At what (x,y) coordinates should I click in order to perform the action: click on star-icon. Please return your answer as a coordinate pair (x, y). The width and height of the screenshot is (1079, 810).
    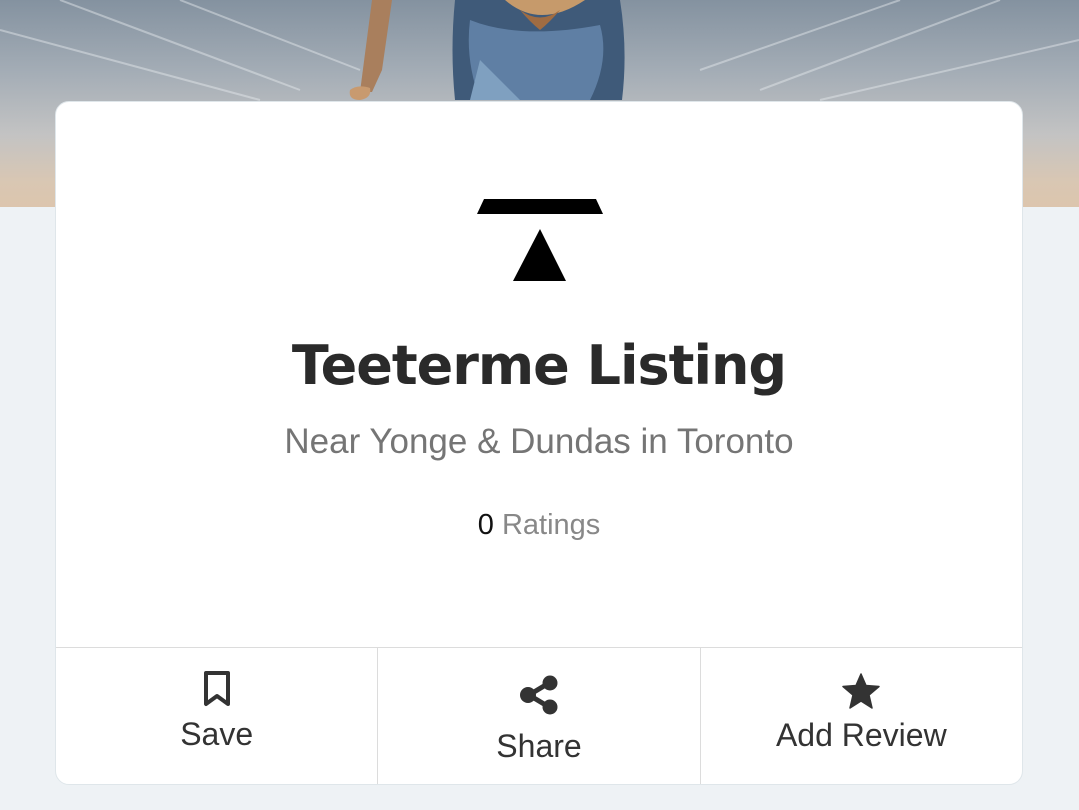
    Looking at the image, I should click on (861, 693).